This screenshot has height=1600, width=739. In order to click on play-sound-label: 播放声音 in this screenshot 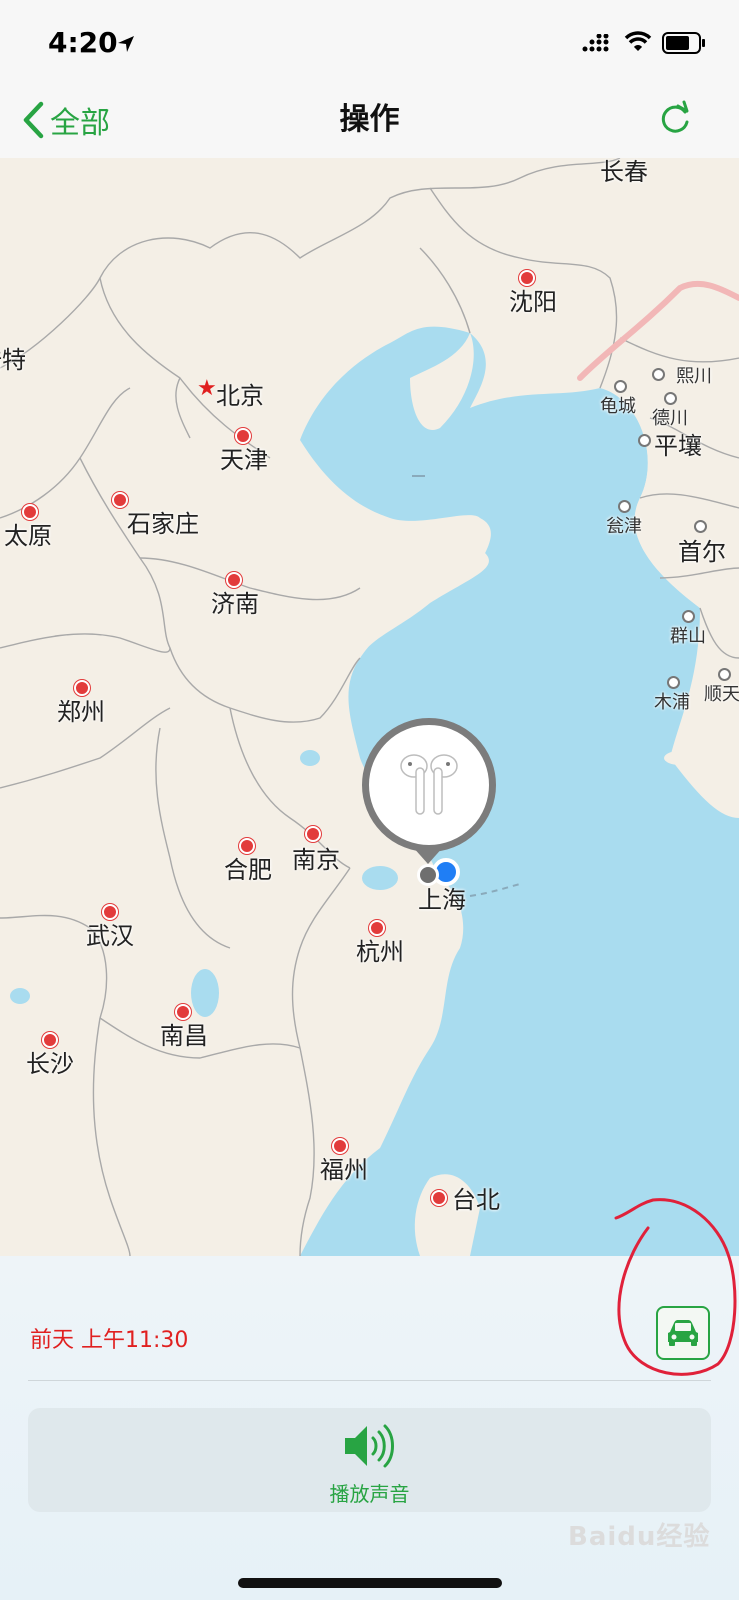, I will do `click(369, 1494)`.